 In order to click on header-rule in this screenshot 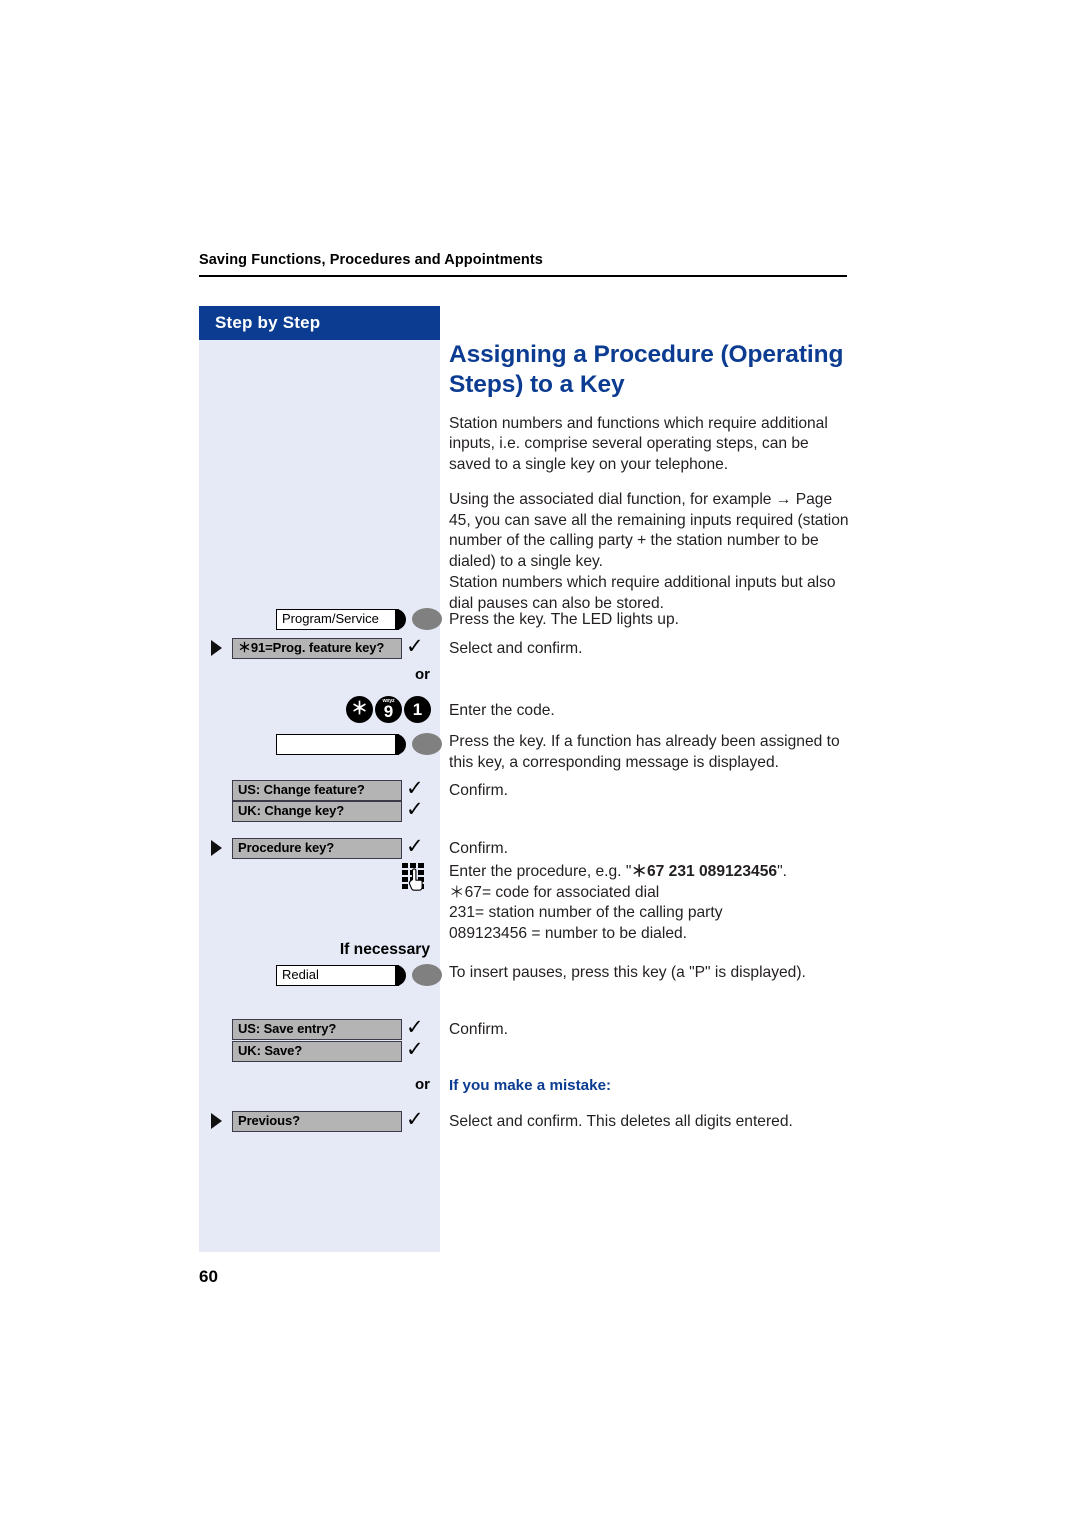, I will do `click(523, 276)`.